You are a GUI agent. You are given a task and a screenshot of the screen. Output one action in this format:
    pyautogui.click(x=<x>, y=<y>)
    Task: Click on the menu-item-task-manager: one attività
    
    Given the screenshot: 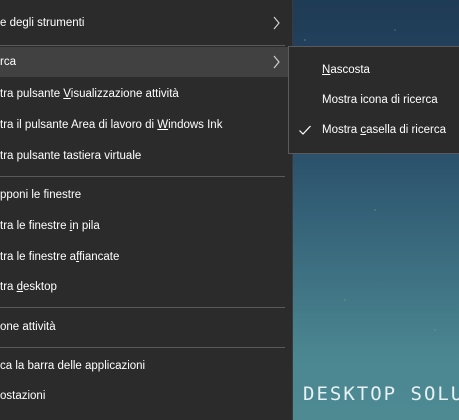 What is the action you would take?
    pyautogui.click(x=146, y=327)
    